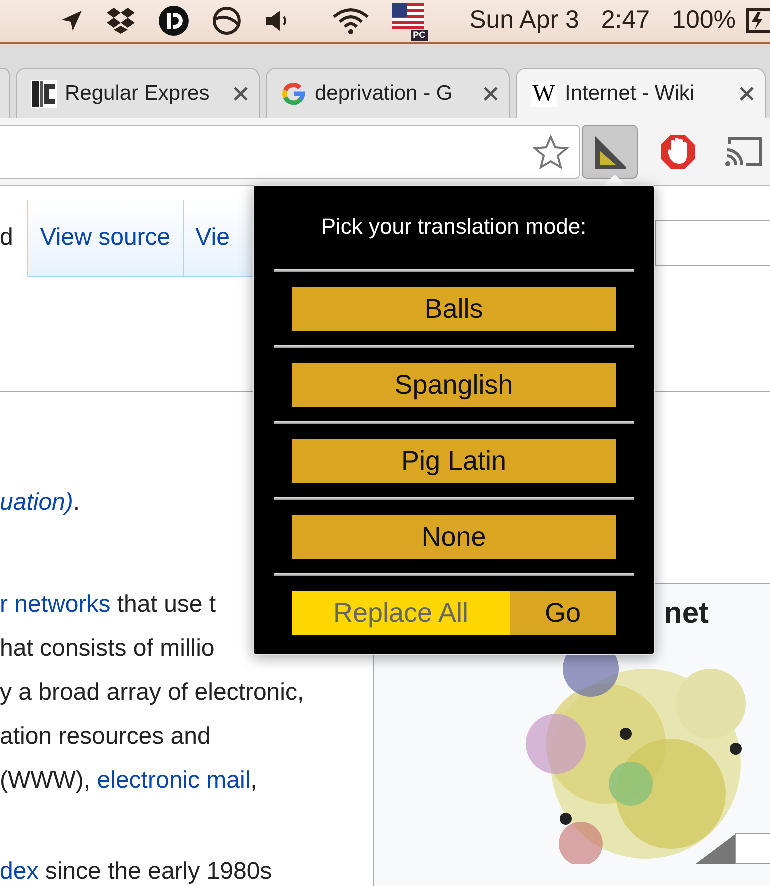  What do you see at coordinates (419, 35) in the screenshot?
I see `input-source-label: PC` at bounding box center [419, 35].